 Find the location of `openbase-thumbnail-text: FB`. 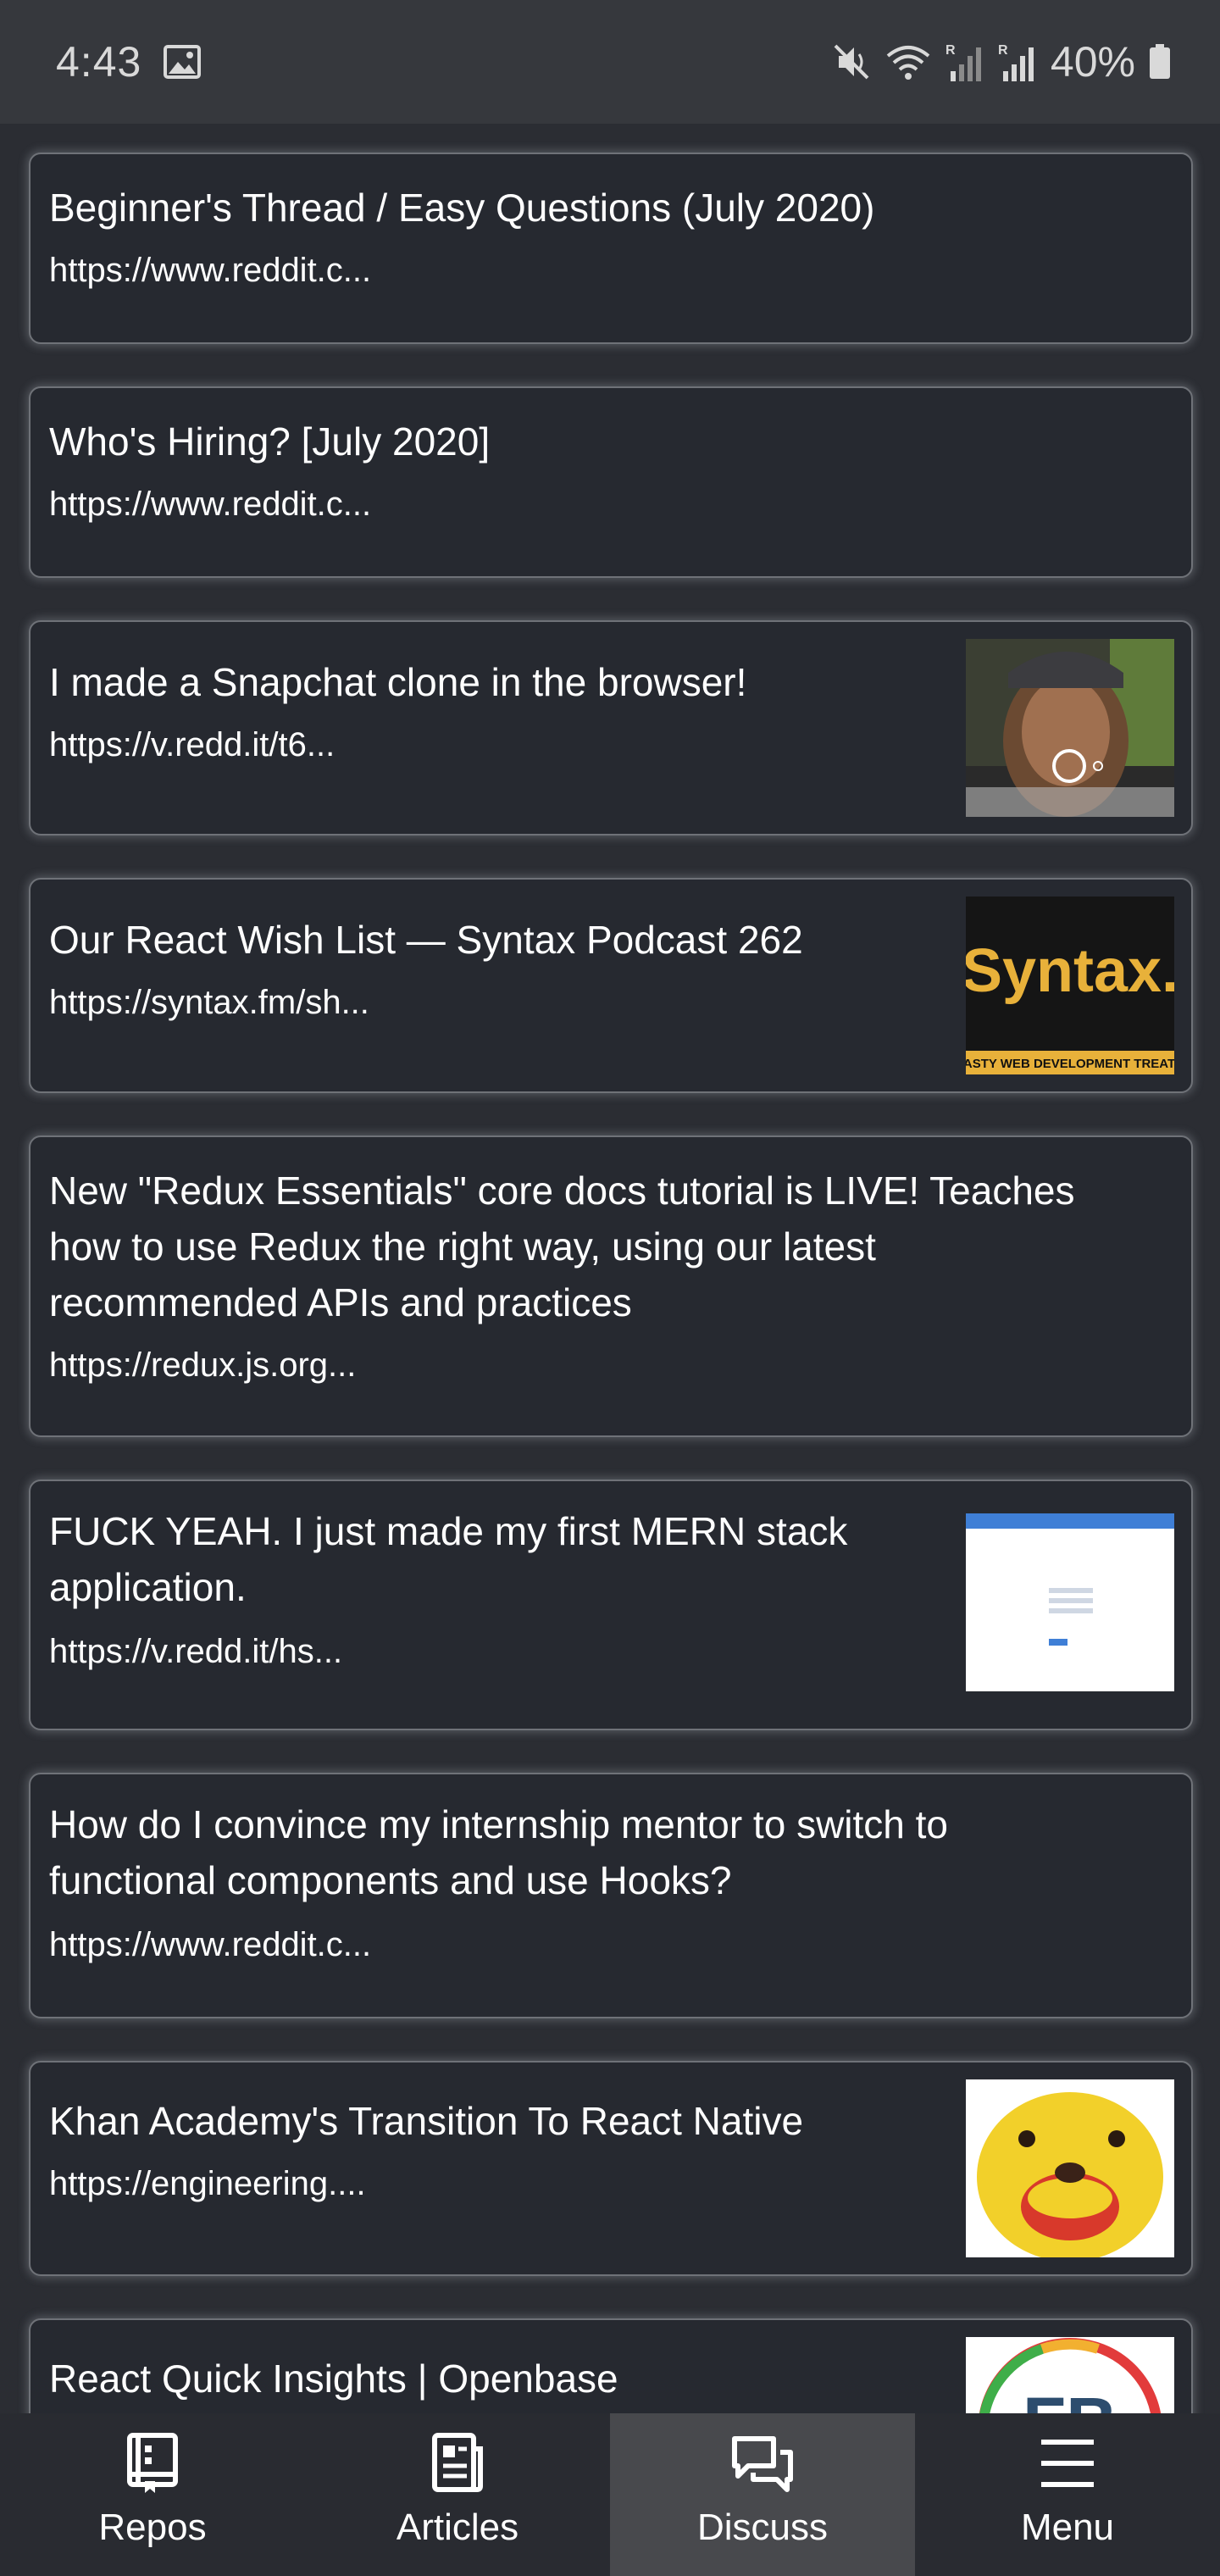

openbase-thumbnail-text: FB is located at coordinates (1070, 2398).